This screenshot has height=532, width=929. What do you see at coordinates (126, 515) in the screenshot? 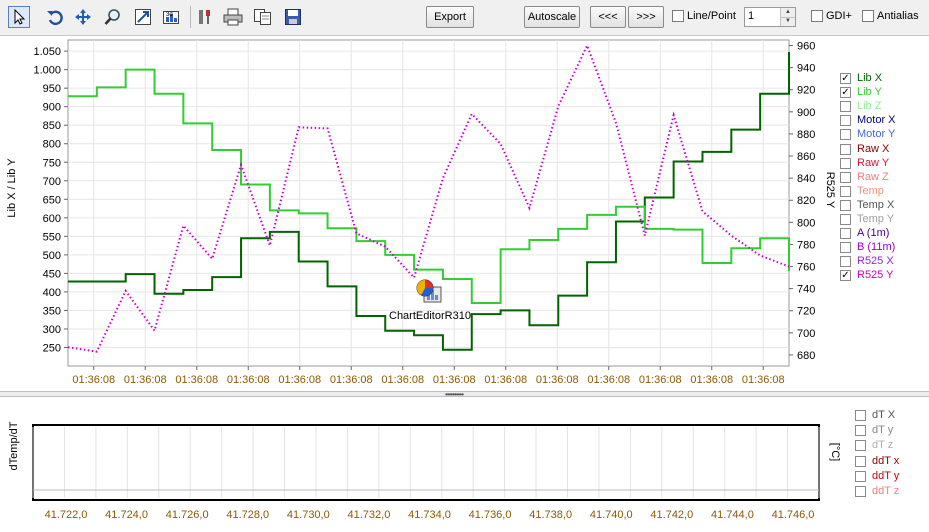
I see `bottom-xtick-label: 41.724,0` at bounding box center [126, 515].